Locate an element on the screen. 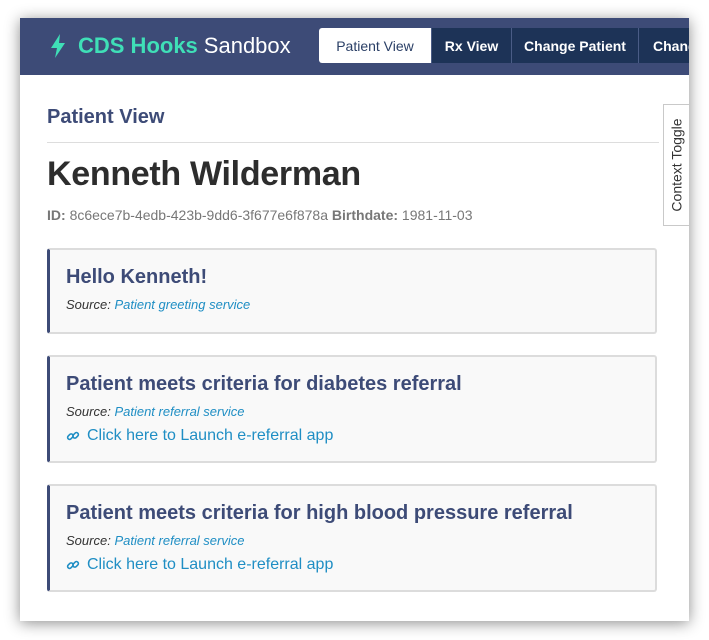 The width and height of the screenshot is (709, 640). brand: CDS Hooks Sandbox is located at coordinates (170, 46).